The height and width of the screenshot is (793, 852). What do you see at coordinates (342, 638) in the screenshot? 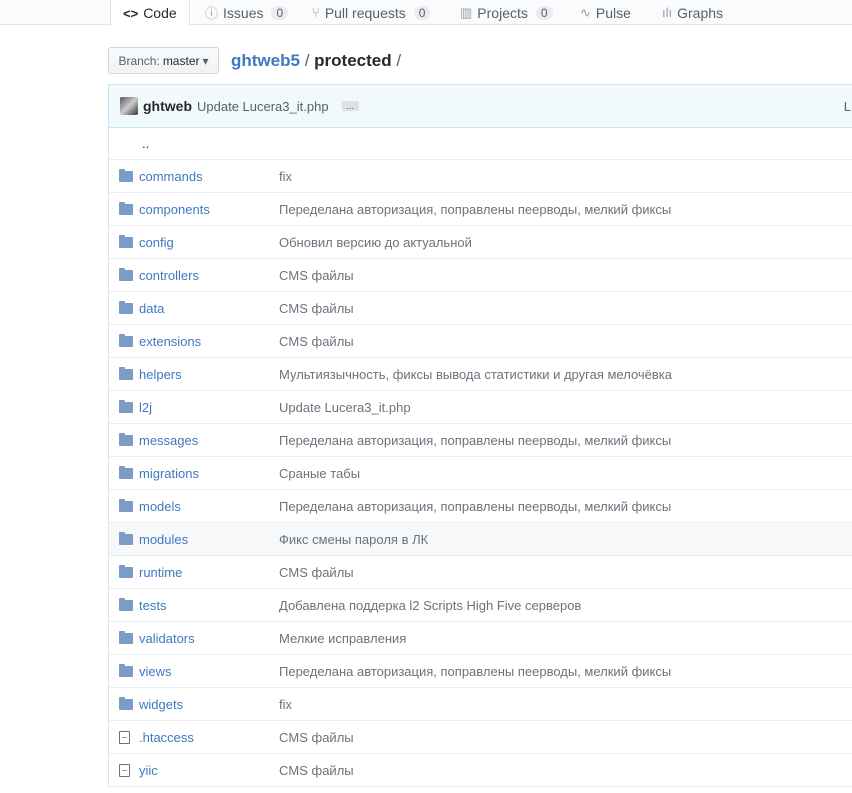
I see `commit-message-link: Мелкие исправления` at bounding box center [342, 638].